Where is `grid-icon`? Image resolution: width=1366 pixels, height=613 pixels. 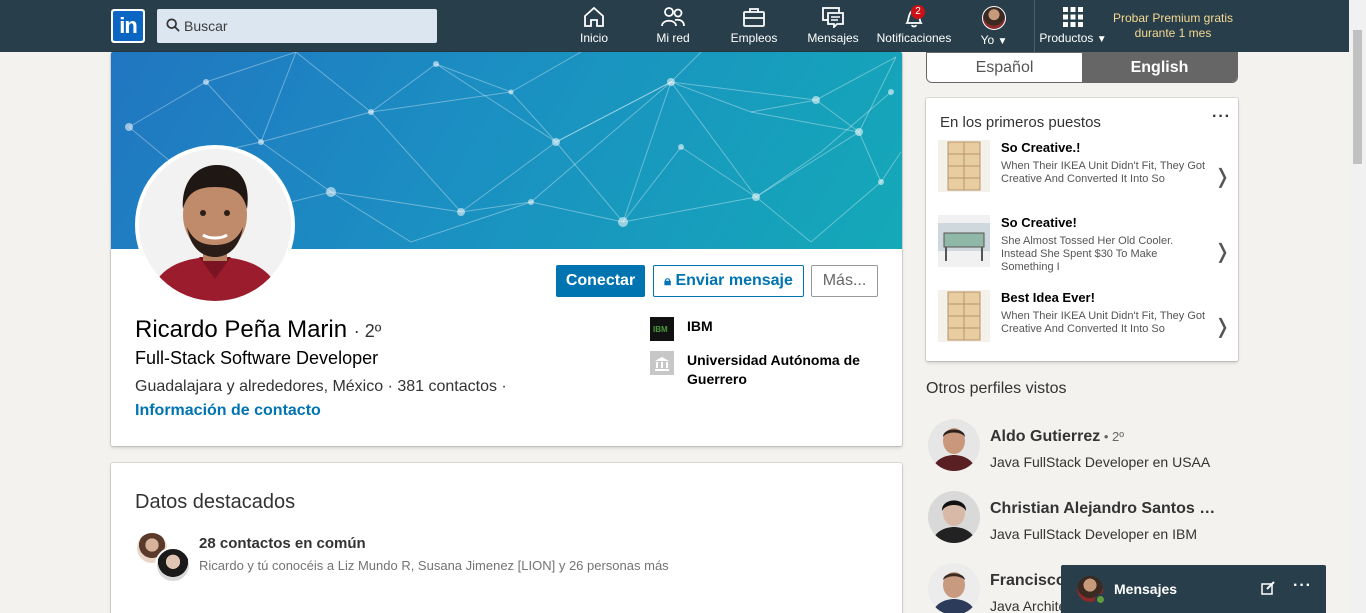
grid-icon is located at coordinates (1073, 17).